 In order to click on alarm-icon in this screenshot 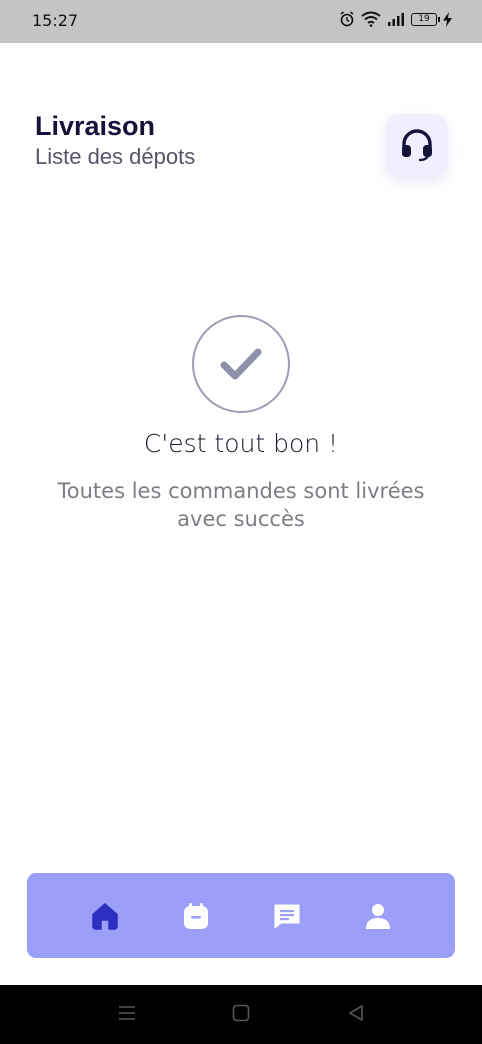, I will do `click(347, 19)`.